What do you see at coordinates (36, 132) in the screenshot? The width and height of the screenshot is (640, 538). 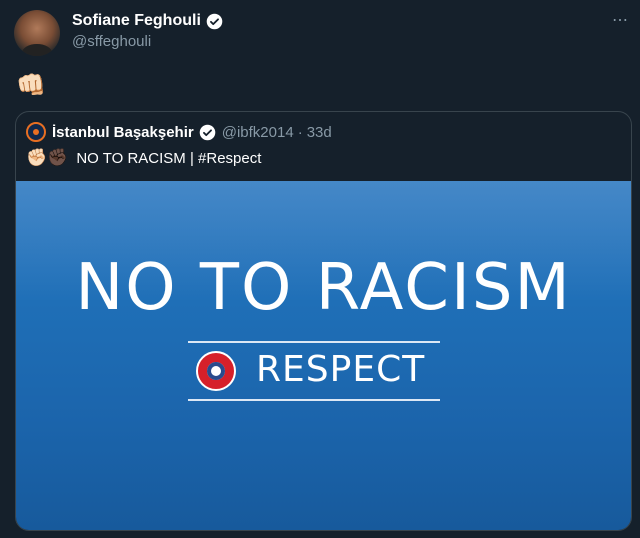 I see `club-logo-icon` at bounding box center [36, 132].